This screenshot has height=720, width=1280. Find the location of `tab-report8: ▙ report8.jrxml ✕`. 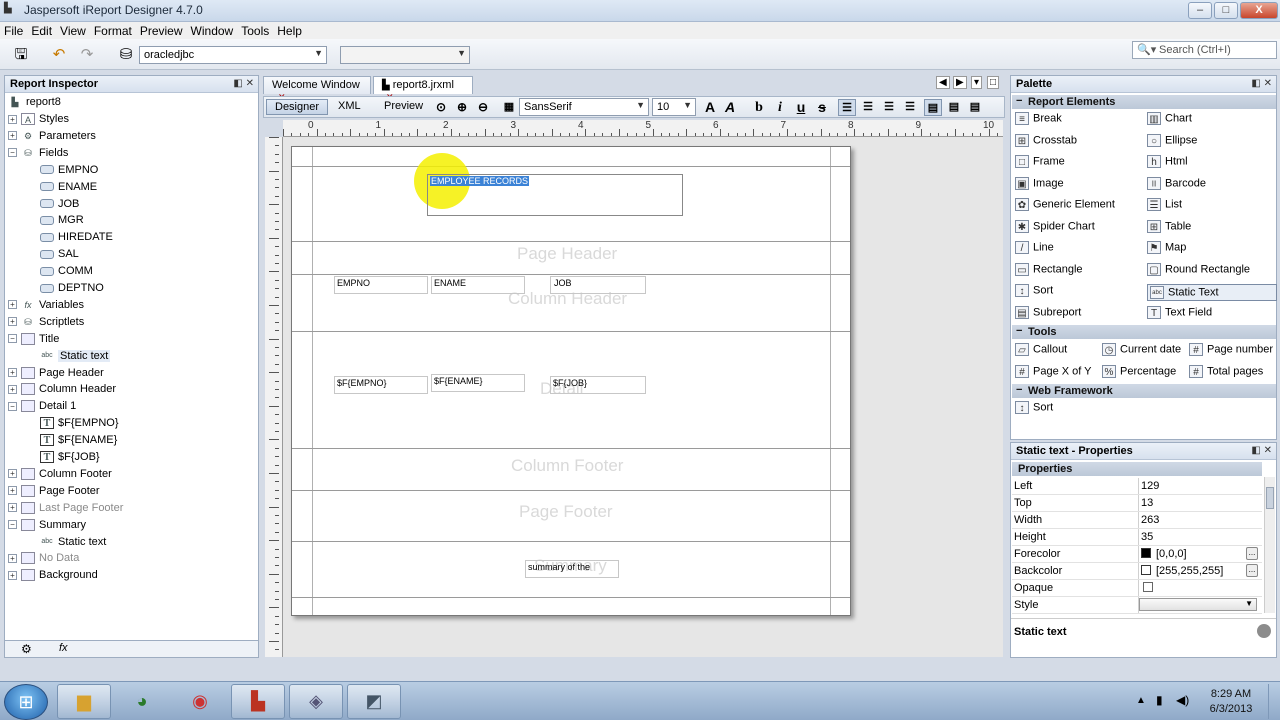

tab-report8: ▙ report8.jrxml ✕ is located at coordinates (423, 89).